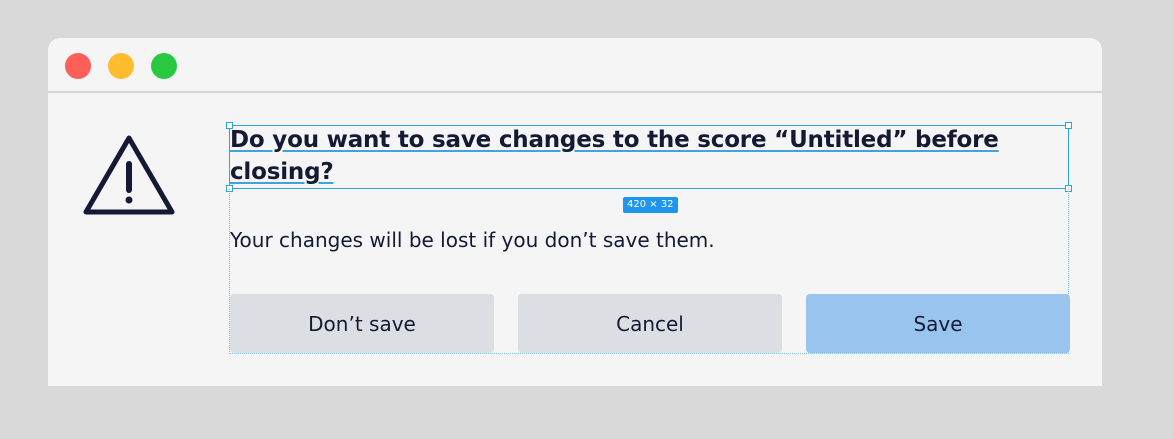 The width and height of the screenshot is (1173, 439). What do you see at coordinates (938, 323) in the screenshot?
I see `save-button: Save` at bounding box center [938, 323].